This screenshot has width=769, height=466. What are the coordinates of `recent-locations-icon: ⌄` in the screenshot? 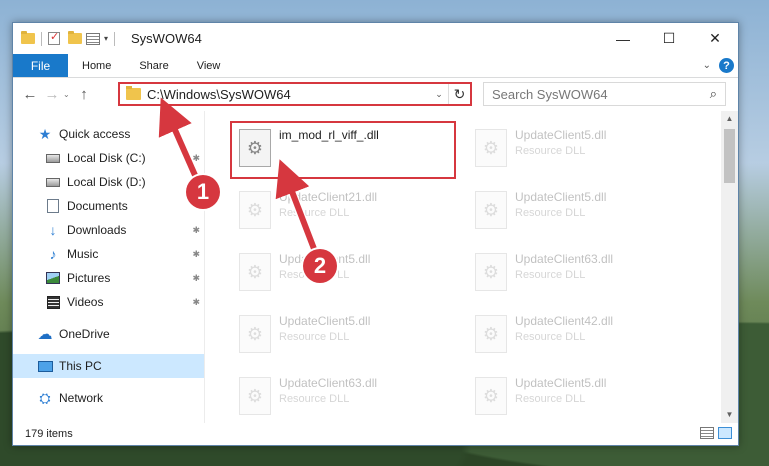 It's located at (68, 94).